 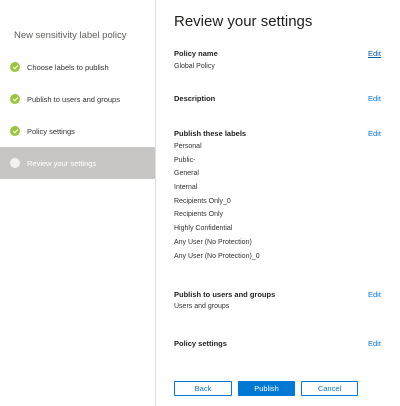 I want to click on edit-description-link: Edit, so click(x=374, y=98).